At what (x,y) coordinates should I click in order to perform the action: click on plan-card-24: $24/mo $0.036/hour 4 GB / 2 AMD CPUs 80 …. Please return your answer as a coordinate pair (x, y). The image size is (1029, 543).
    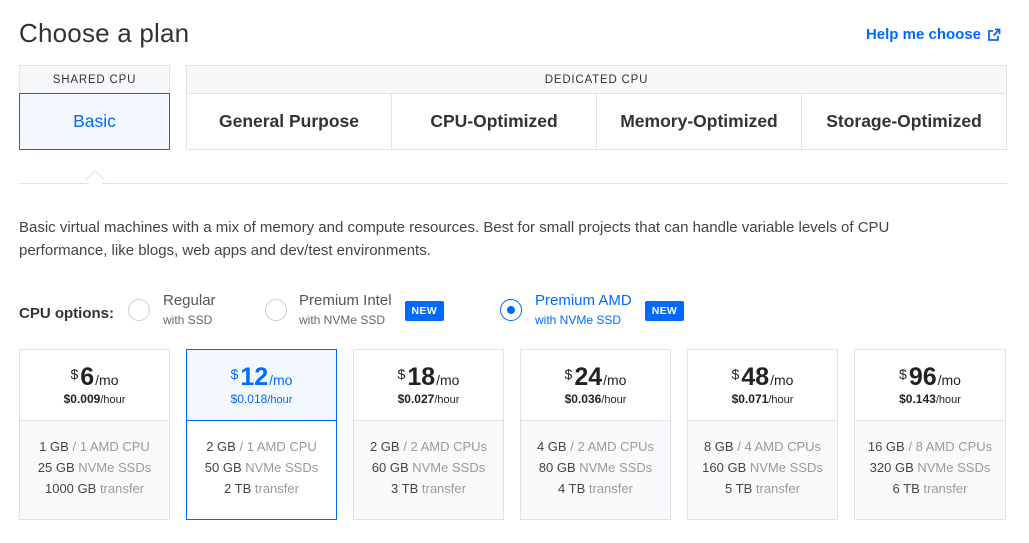
    Looking at the image, I should click on (595, 434).